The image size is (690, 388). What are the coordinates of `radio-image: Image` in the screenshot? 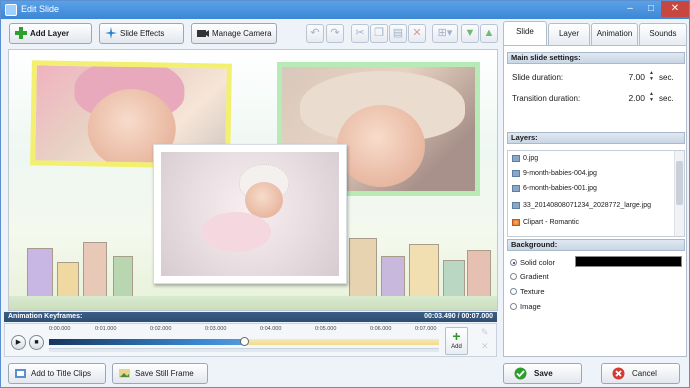 It's located at (525, 307).